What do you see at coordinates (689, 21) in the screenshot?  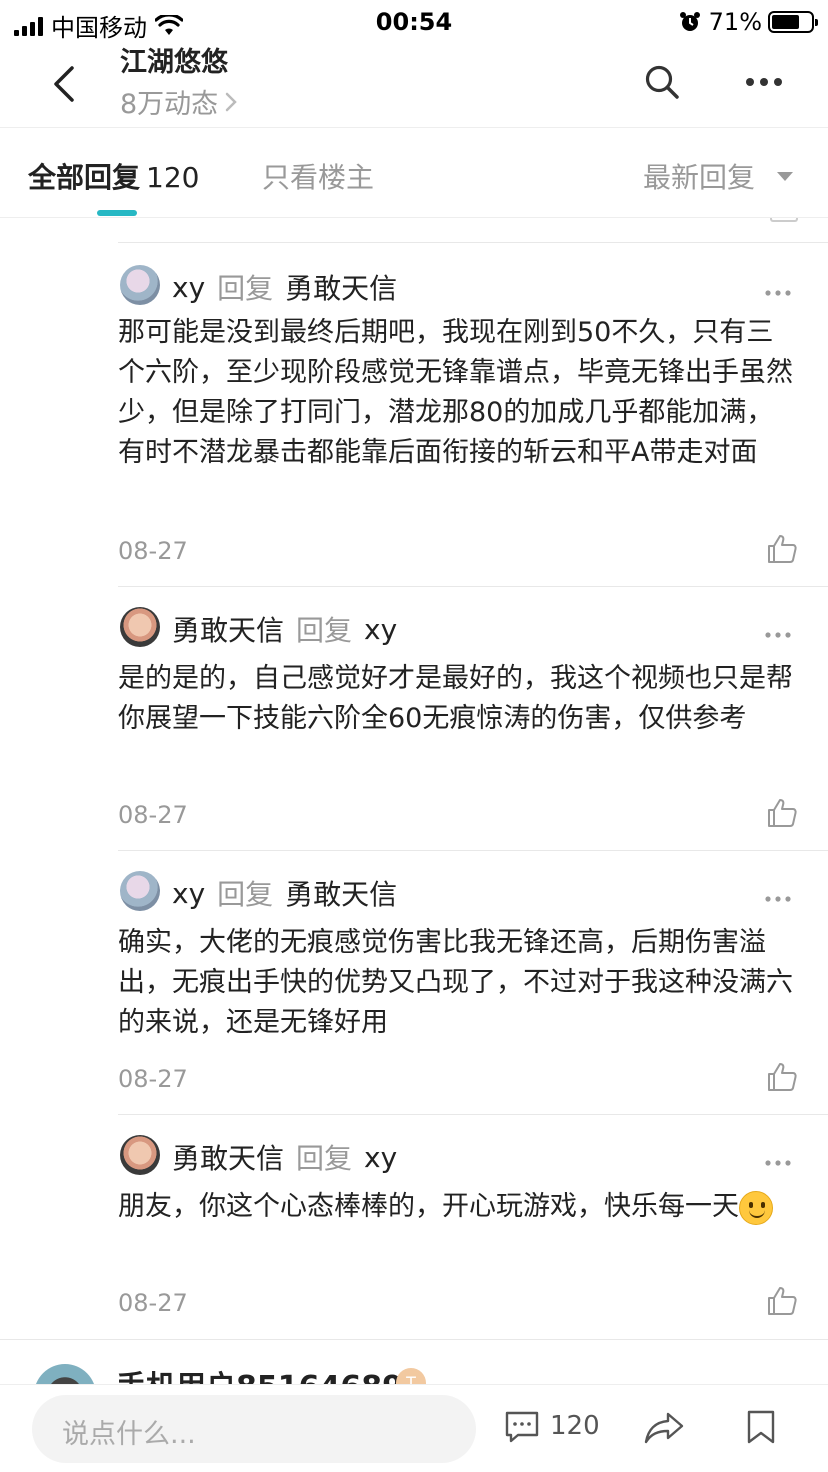 I see `alarm-icon` at bounding box center [689, 21].